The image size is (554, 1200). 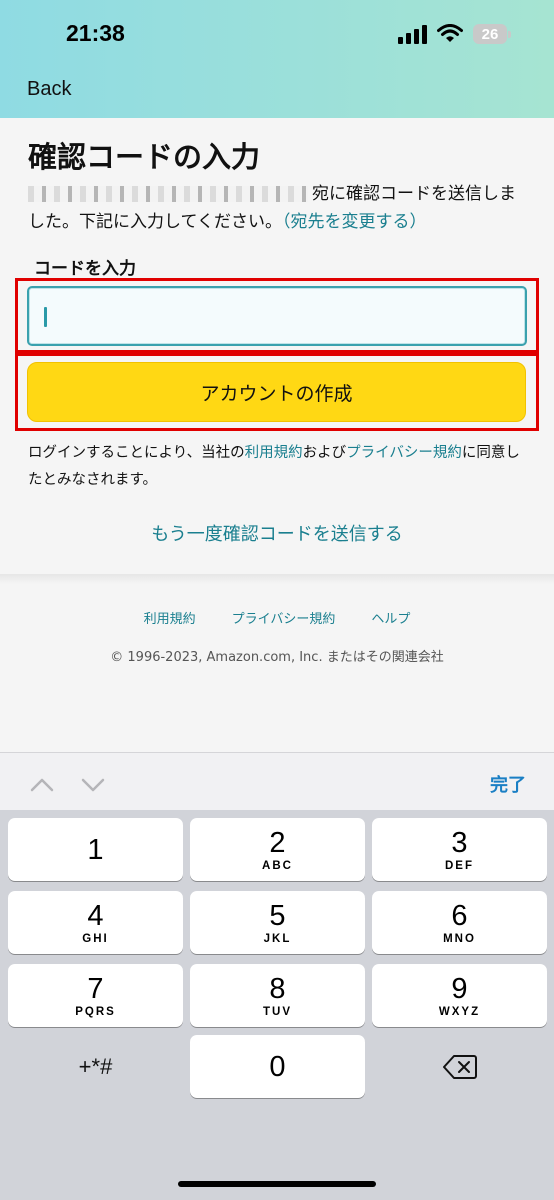 What do you see at coordinates (85, 269) in the screenshot?
I see `code-field-label: コードを入力` at bounding box center [85, 269].